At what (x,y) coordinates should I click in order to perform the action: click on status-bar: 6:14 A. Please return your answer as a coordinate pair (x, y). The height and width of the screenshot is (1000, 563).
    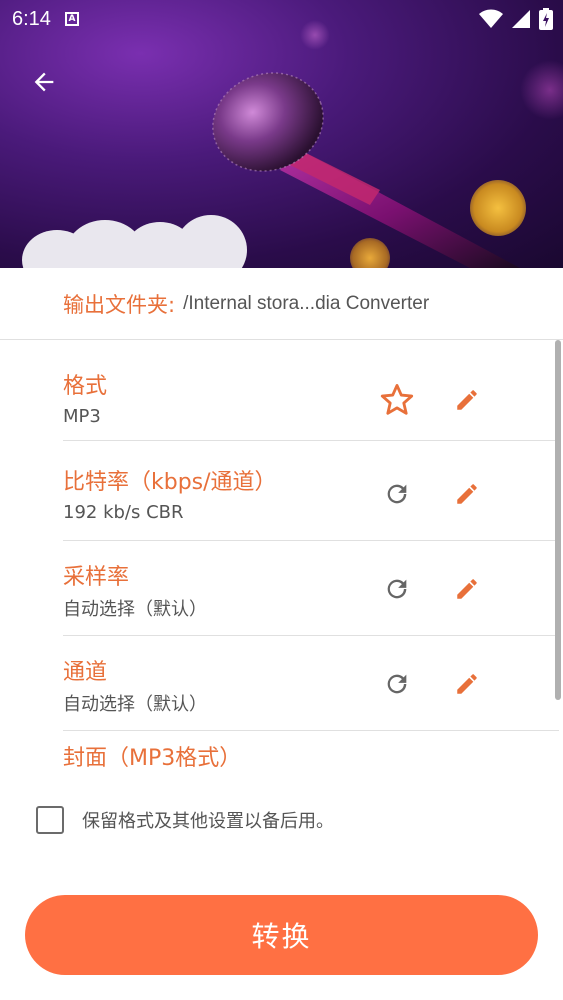
    Looking at the image, I should click on (281, 19).